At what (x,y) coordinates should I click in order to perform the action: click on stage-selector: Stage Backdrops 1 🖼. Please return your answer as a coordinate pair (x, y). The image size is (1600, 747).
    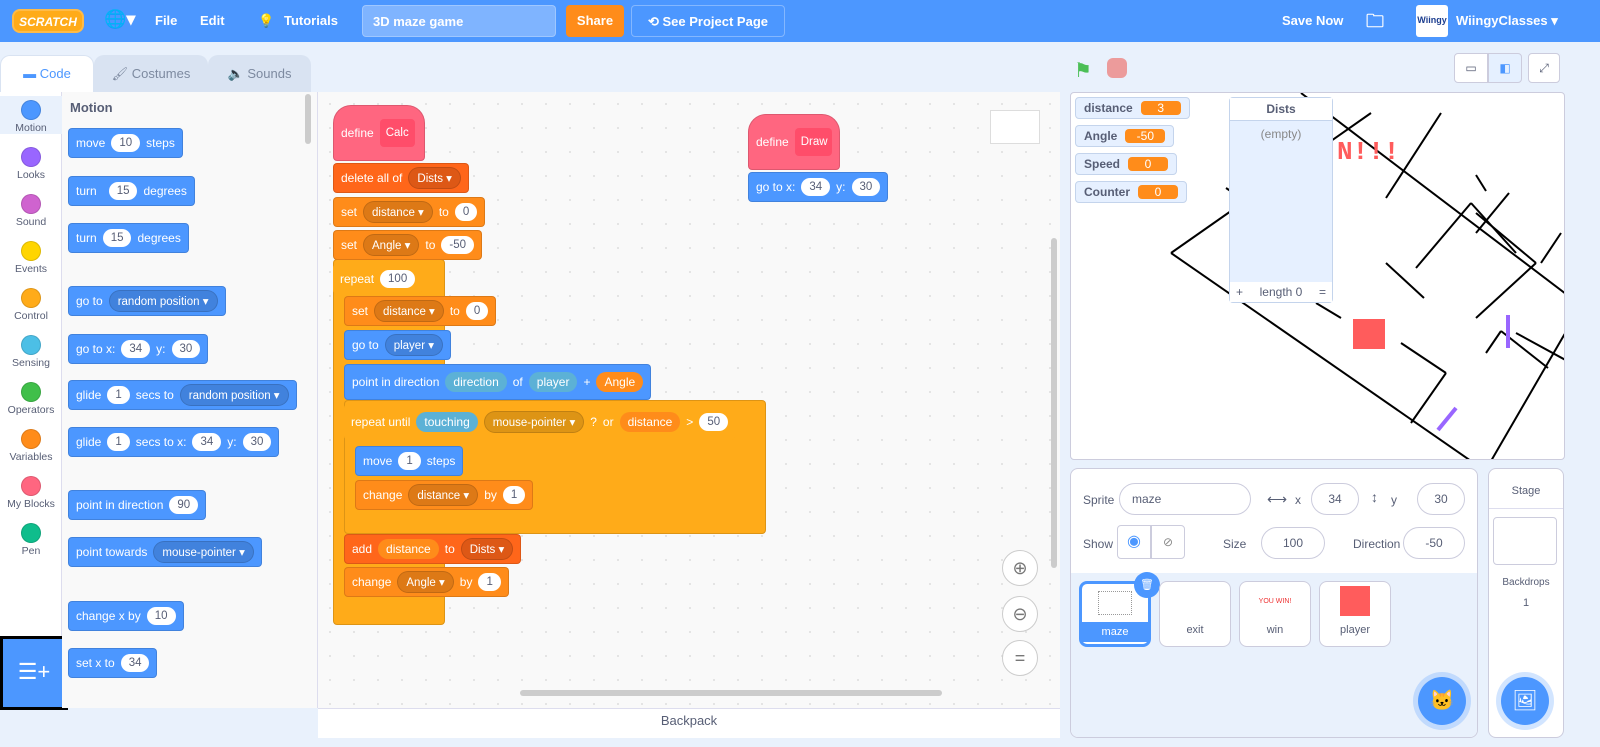
    Looking at the image, I should click on (1526, 603).